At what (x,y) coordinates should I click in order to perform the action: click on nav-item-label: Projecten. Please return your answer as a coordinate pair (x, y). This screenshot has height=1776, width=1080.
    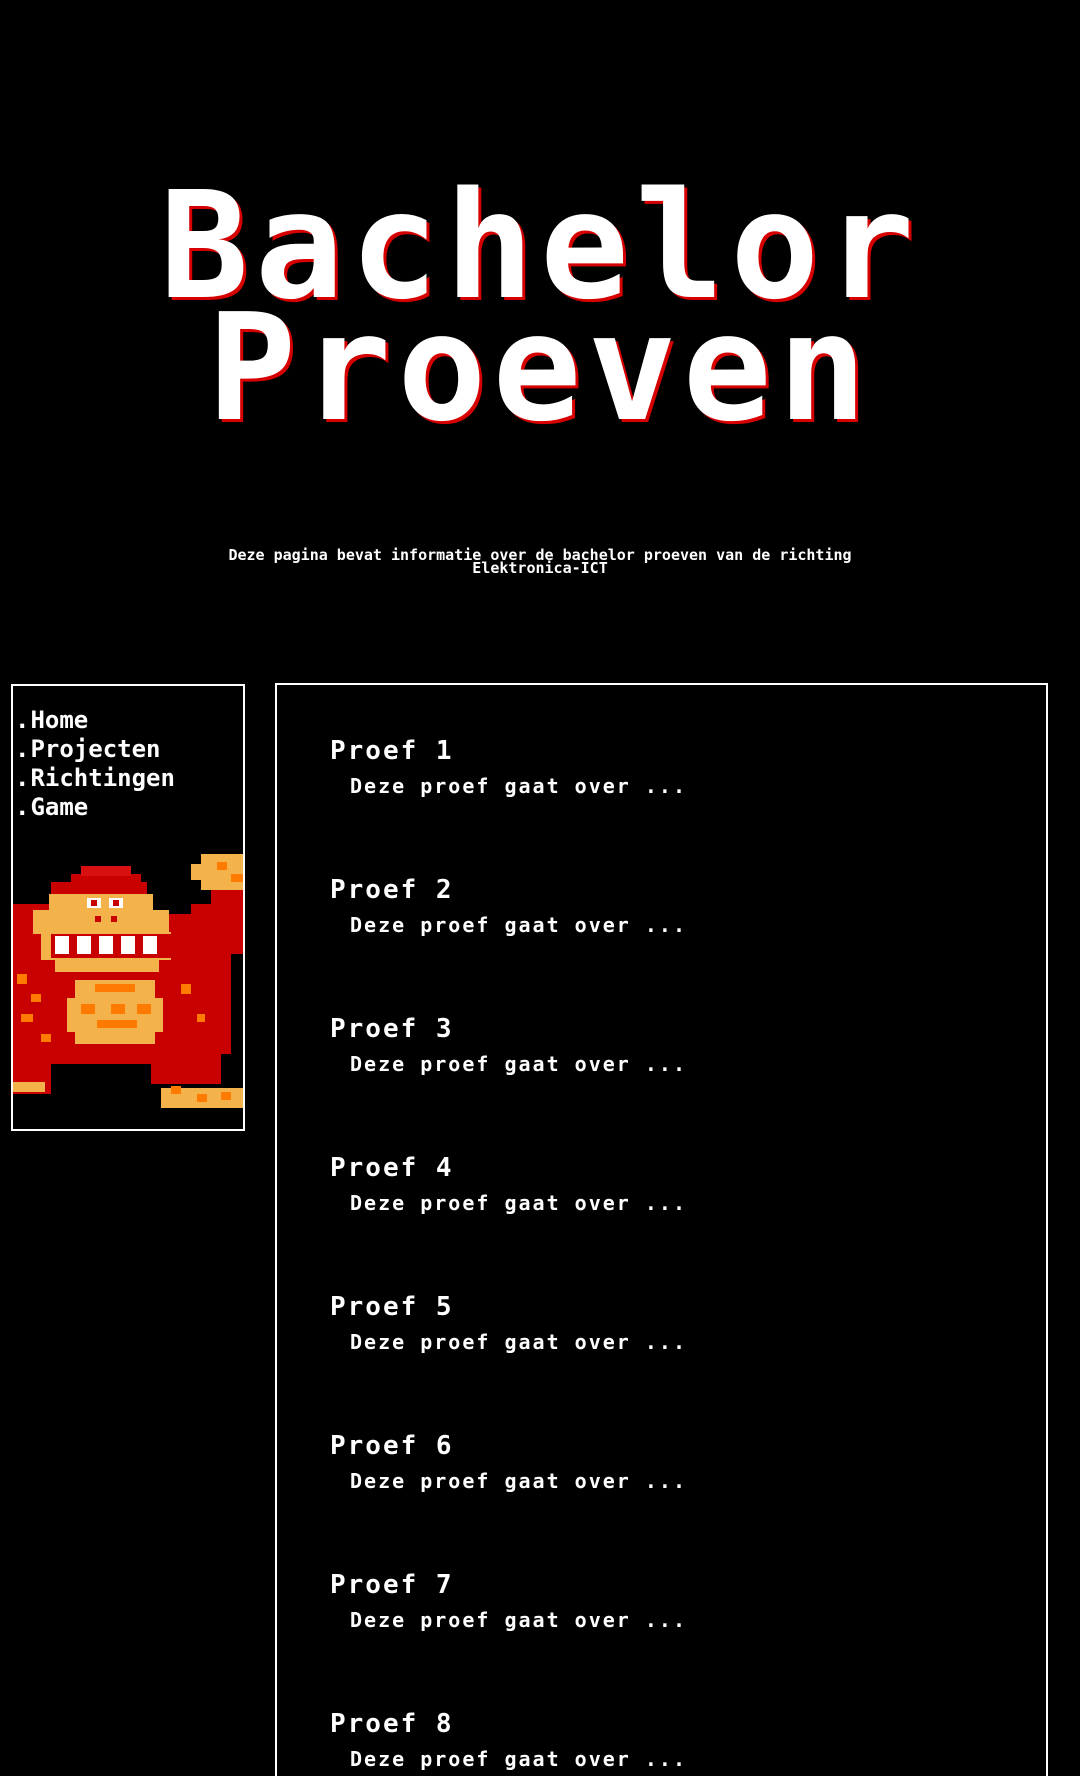
    Looking at the image, I should click on (95, 749).